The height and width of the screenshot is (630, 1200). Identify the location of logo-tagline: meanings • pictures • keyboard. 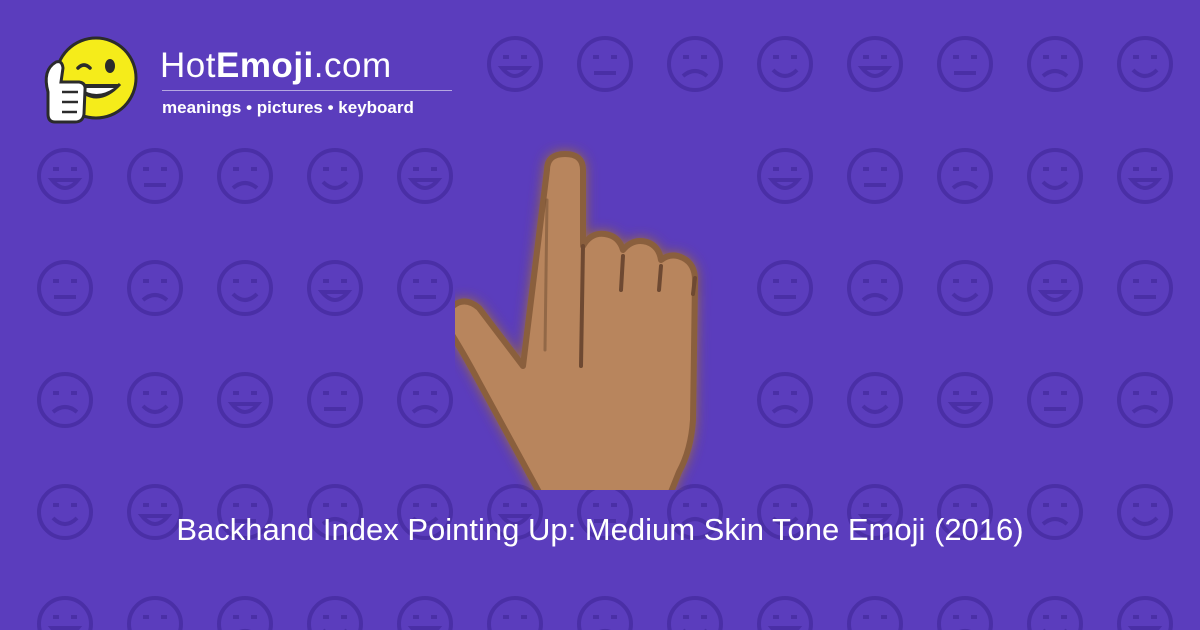
(288, 107).